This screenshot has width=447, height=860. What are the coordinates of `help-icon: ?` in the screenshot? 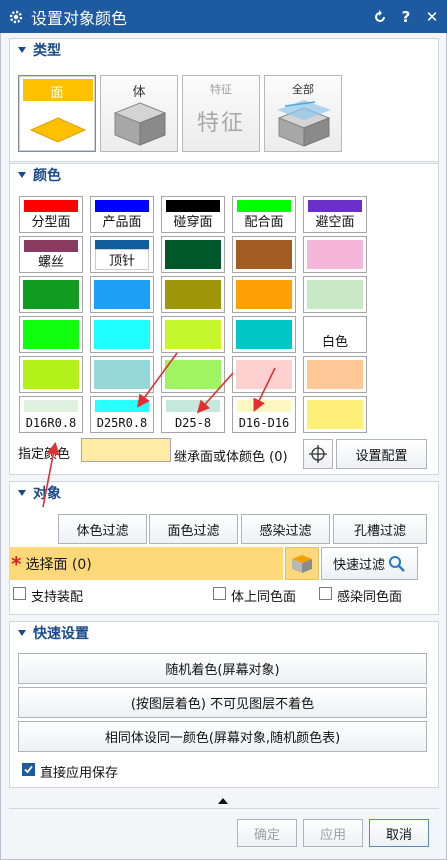 It's located at (406, 17).